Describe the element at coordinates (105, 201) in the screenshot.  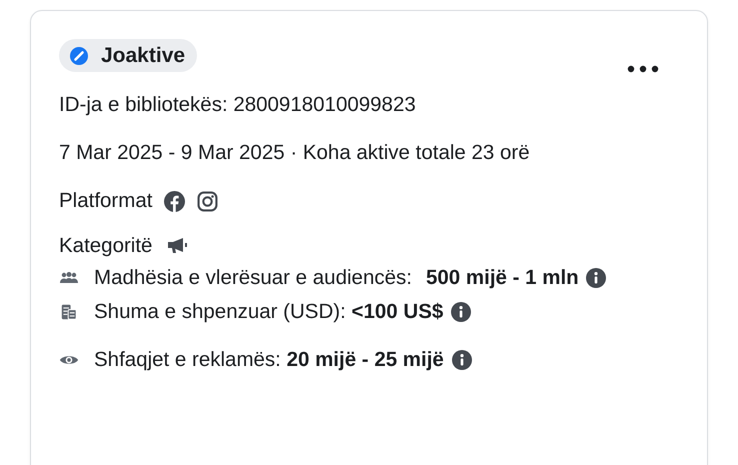
I see `platforms-label: Platformat` at that location.